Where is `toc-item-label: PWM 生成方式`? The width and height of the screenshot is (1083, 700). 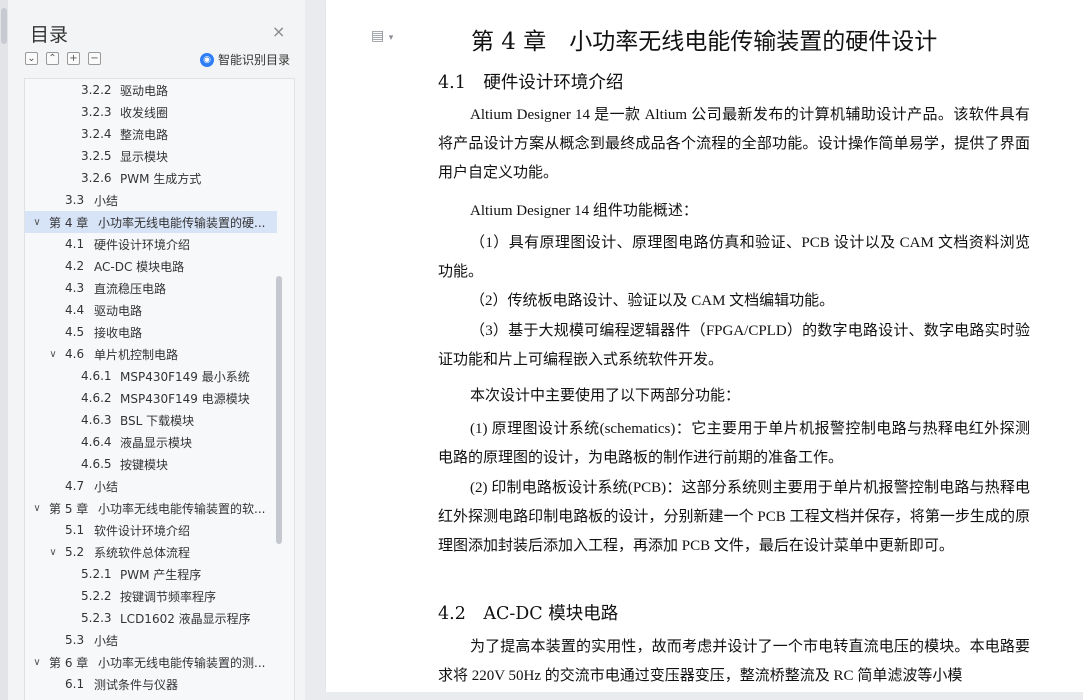 toc-item-label: PWM 生成方式 is located at coordinates (161, 178).